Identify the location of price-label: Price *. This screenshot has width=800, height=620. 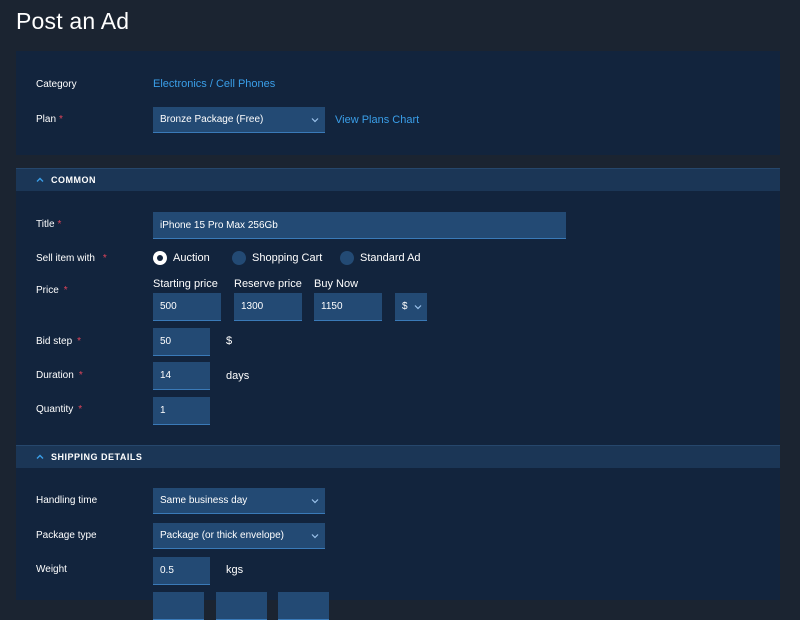
(52, 290).